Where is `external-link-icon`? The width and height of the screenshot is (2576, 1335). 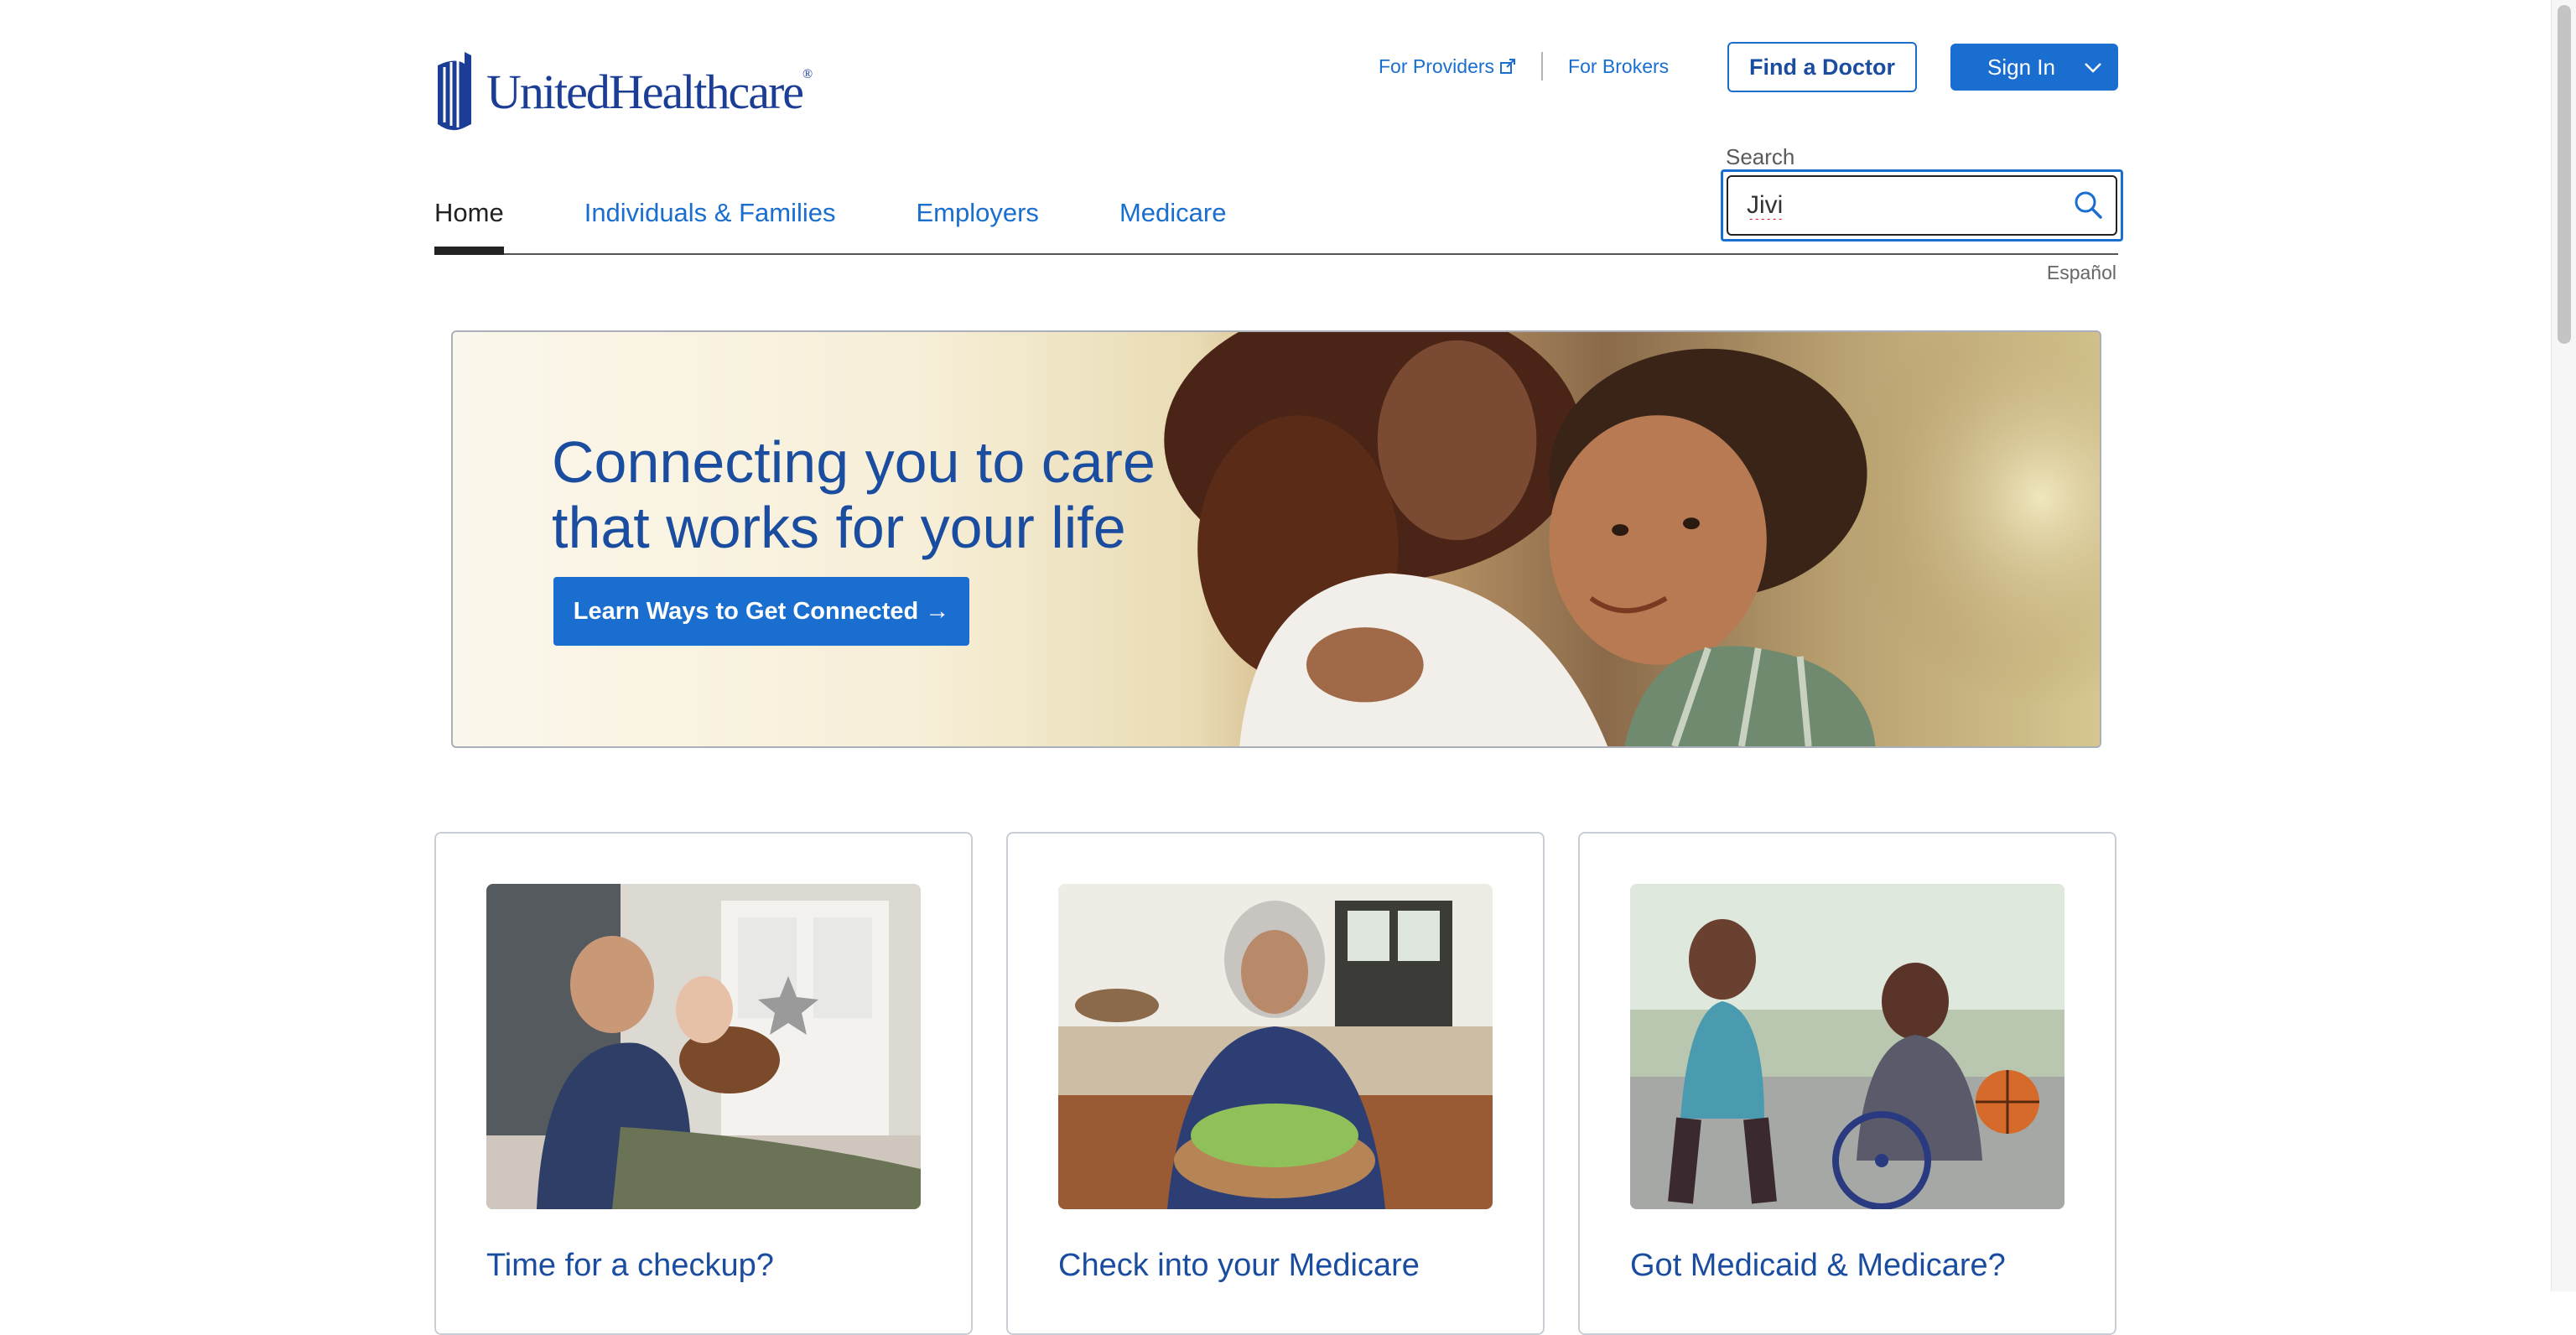
external-link-icon is located at coordinates (1508, 66).